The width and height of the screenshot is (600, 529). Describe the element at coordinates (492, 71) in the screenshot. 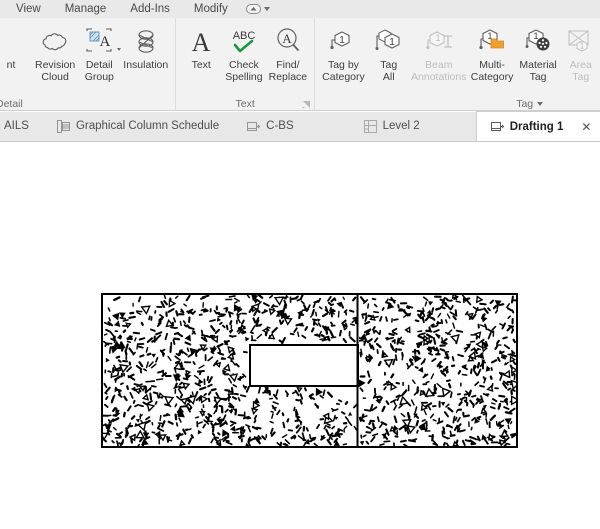

I see `ribbon-button-label: Multi- Category` at that location.